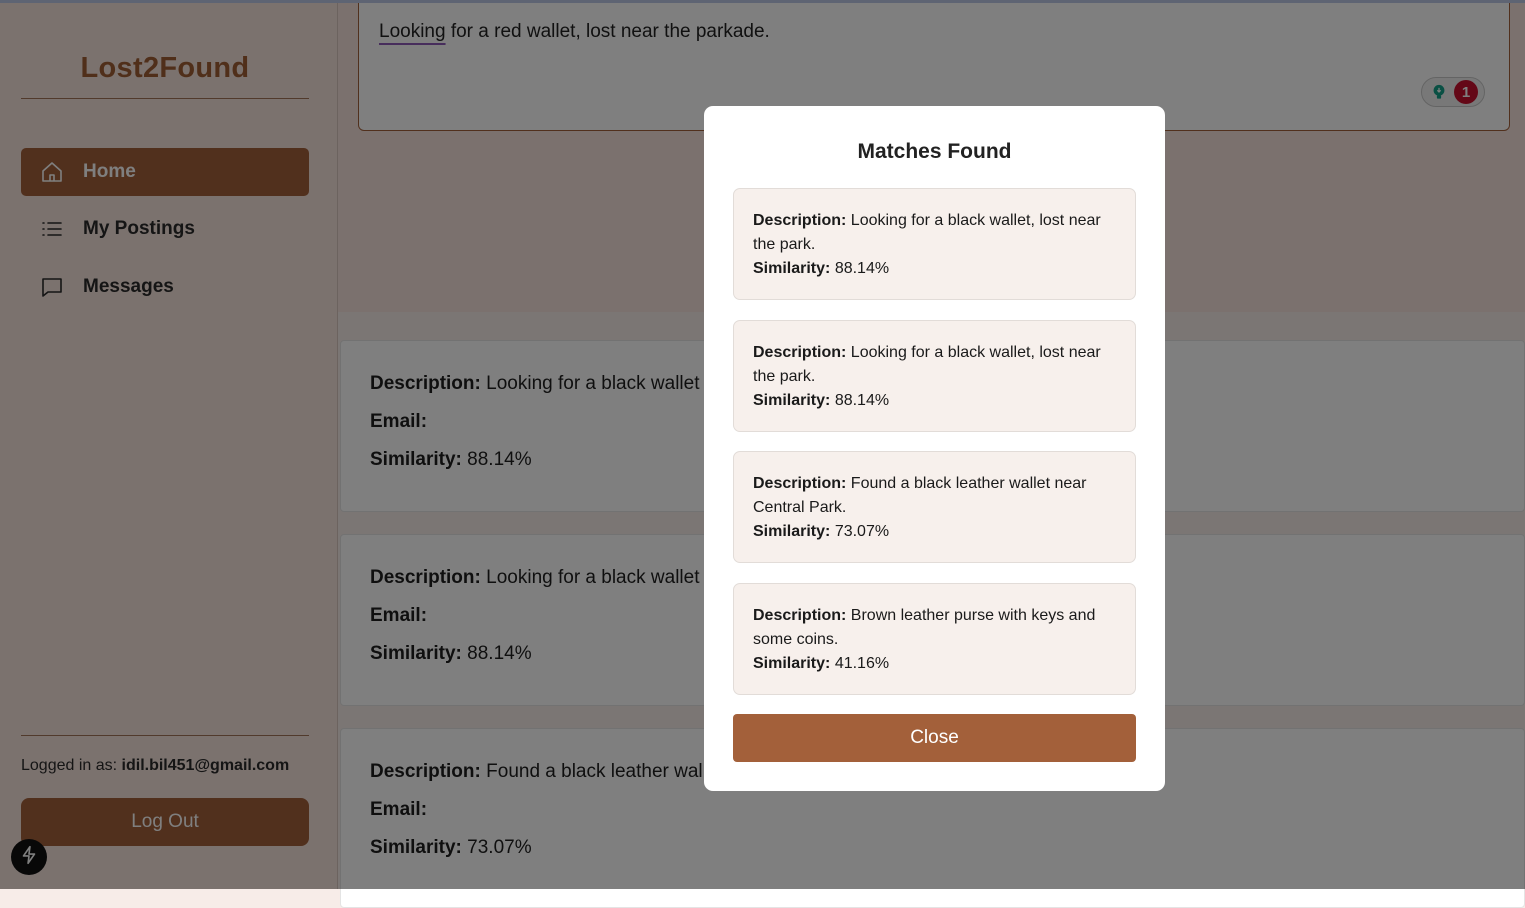 This screenshot has width=1525, height=908. What do you see at coordinates (862, 531) in the screenshot?
I see `similarity-value: 73.07%` at bounding box center [862, 531].